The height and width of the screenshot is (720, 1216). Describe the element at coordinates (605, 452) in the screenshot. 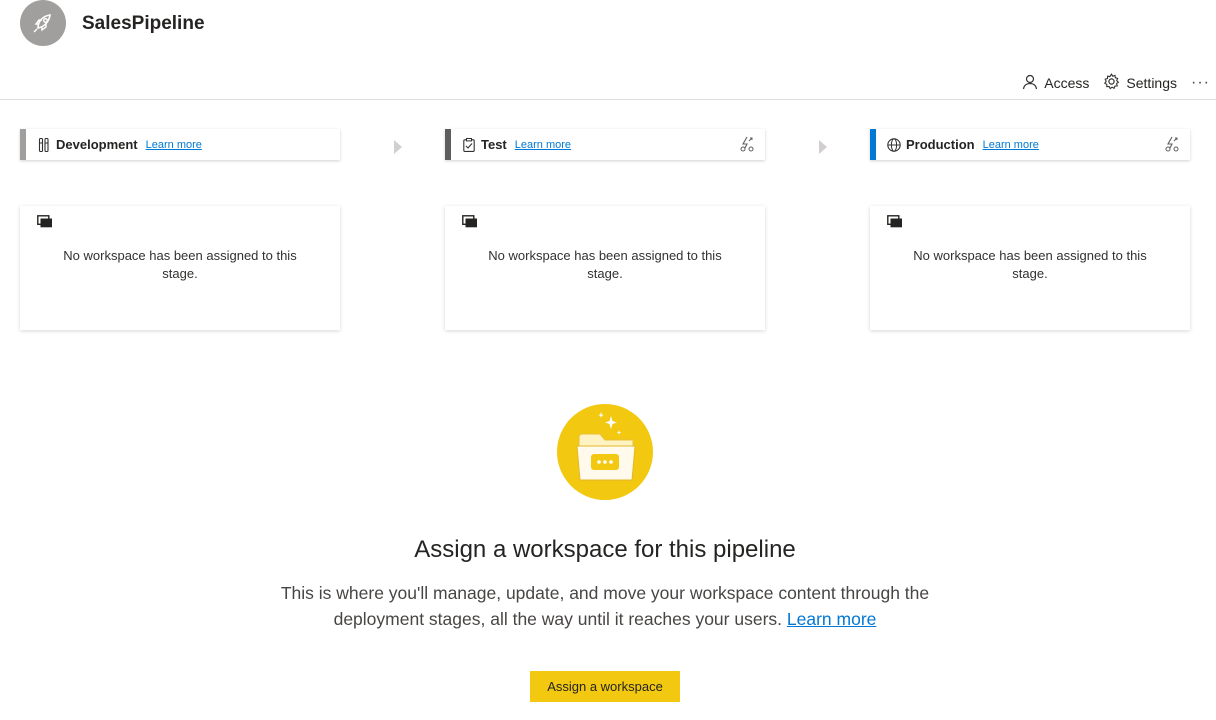

I see `folder-illustration` at that location.